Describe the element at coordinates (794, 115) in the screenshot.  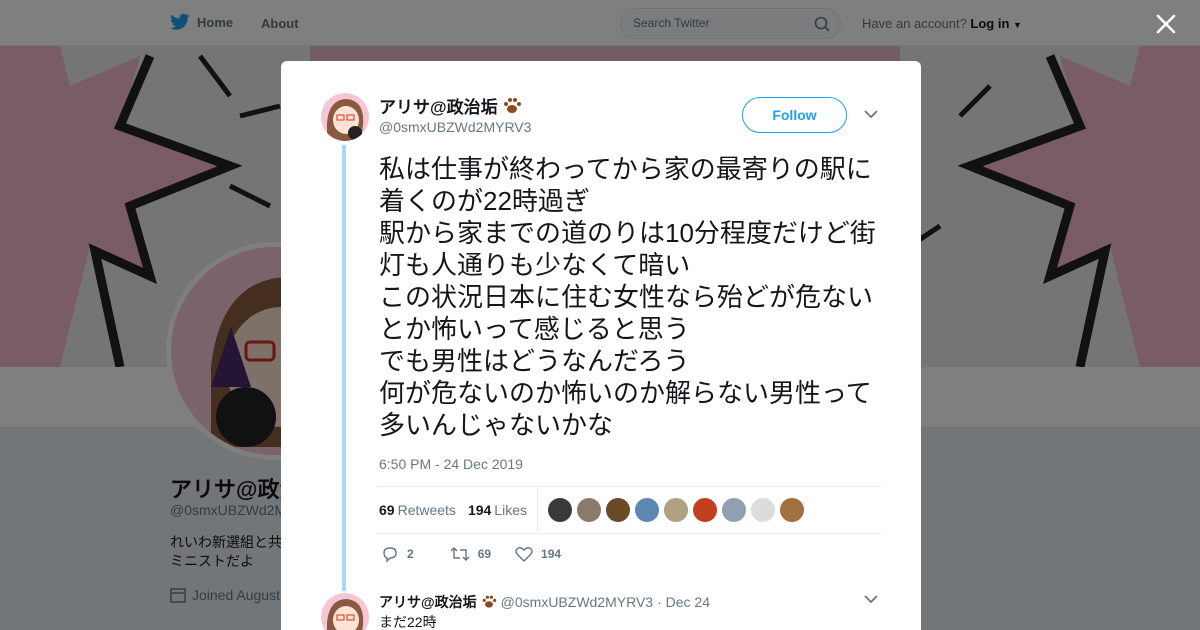
I see `follow-button: Follow` at that location.